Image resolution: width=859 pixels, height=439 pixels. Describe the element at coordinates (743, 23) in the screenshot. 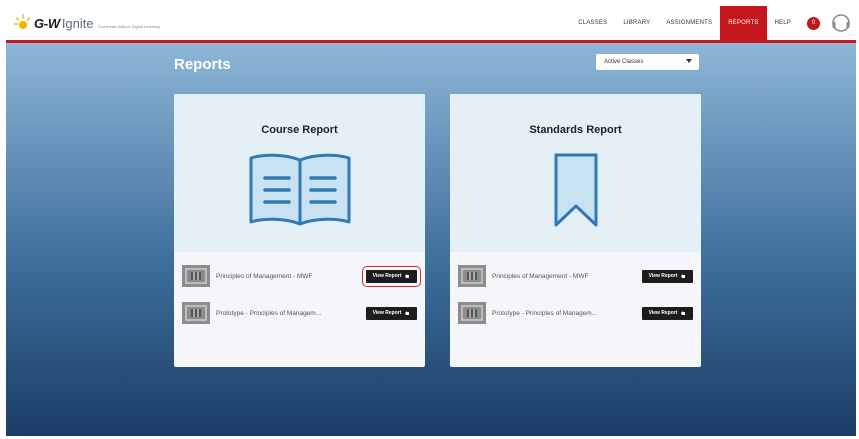

I see `nav-reports: REPORTS` at that location.